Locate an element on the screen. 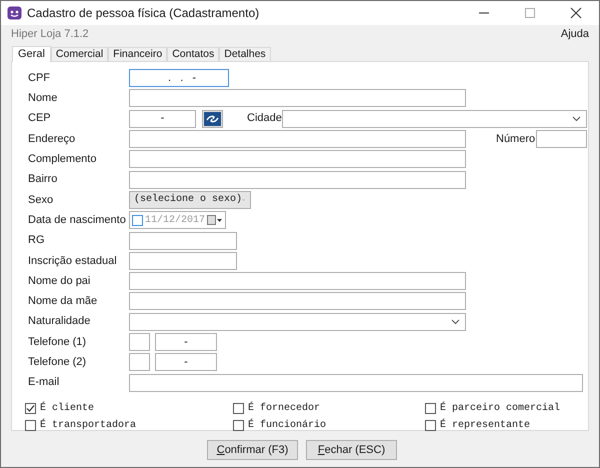 Image resolution: width=600 pixels, height=468 pixels. menu-item: Ajuda is located at coordinates (574, 34).